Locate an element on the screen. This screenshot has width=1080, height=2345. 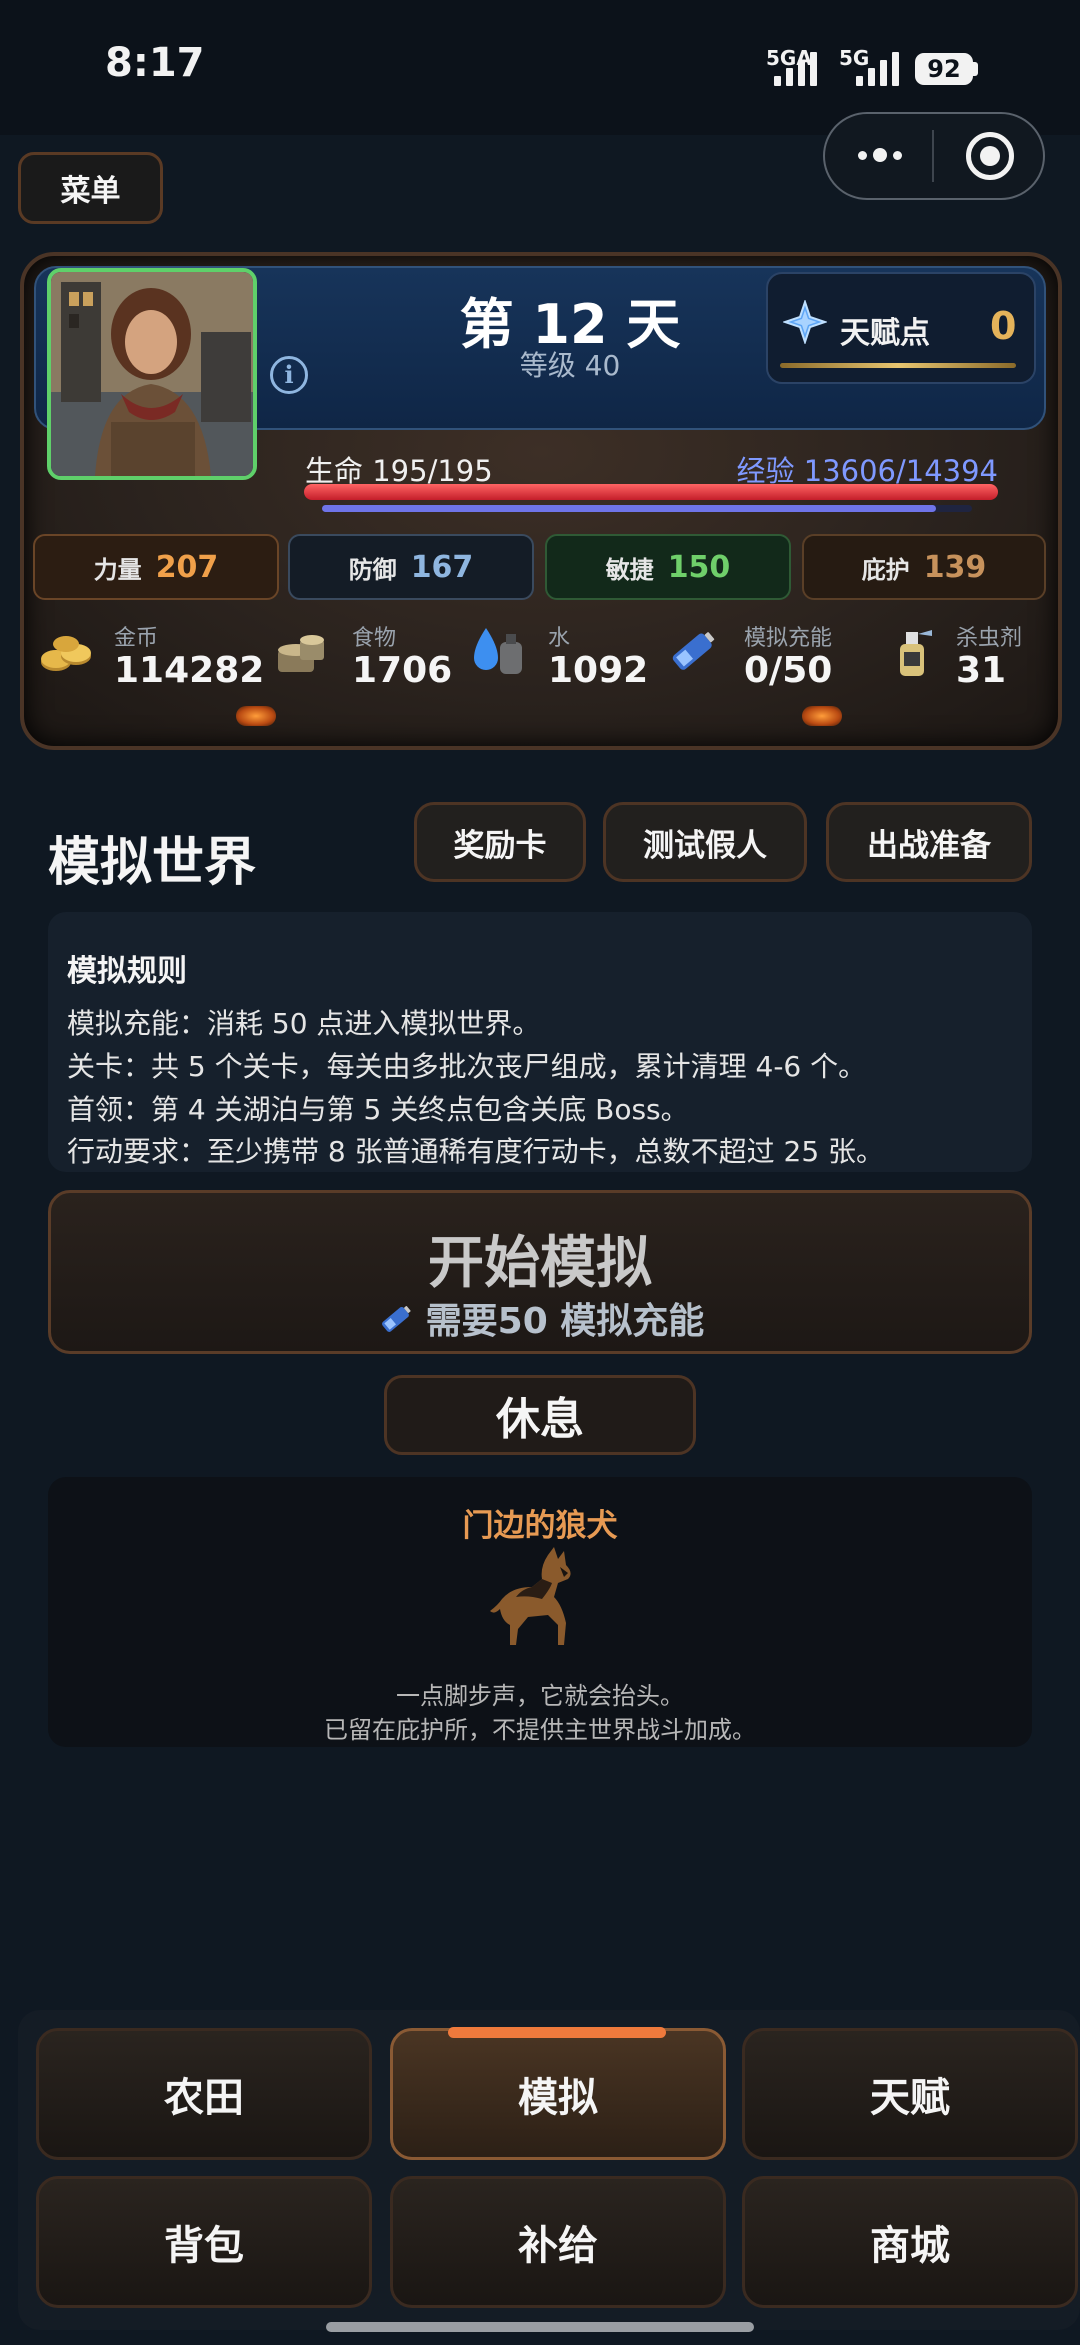
pet-description-1: 一点脚步声，它就会抬头。 is located at coordinates (540, 1696).